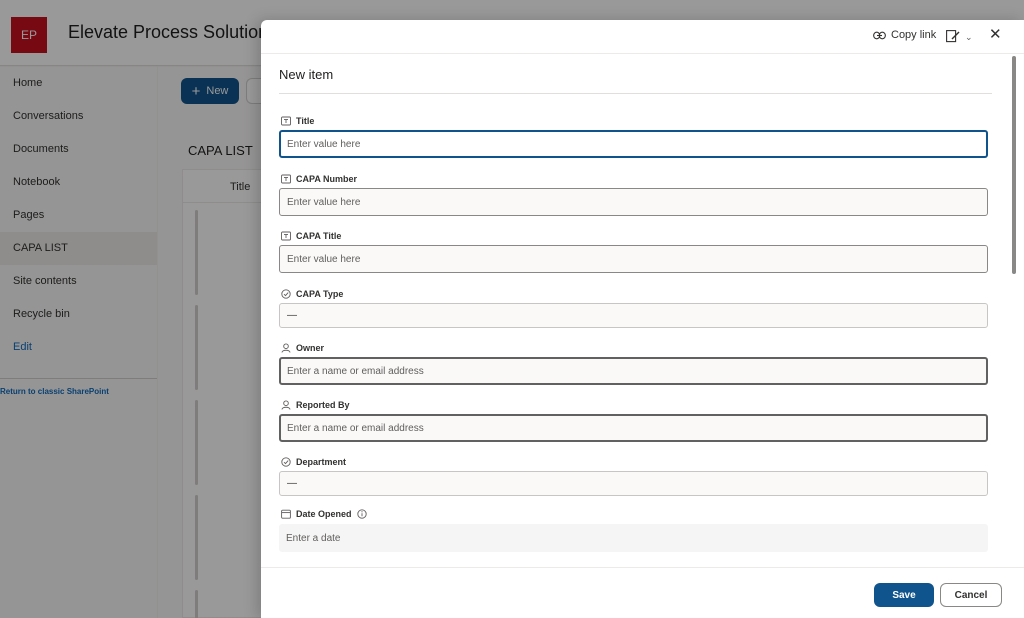 This screenshot has height=618, width=1024. I want to click on info-icon, so click(361, 514).